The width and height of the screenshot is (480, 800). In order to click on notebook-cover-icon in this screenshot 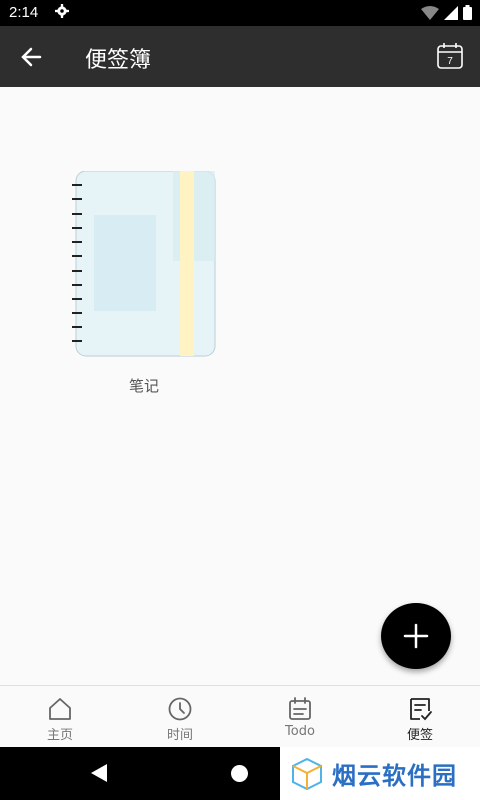, I will do `click(144, 263)`.